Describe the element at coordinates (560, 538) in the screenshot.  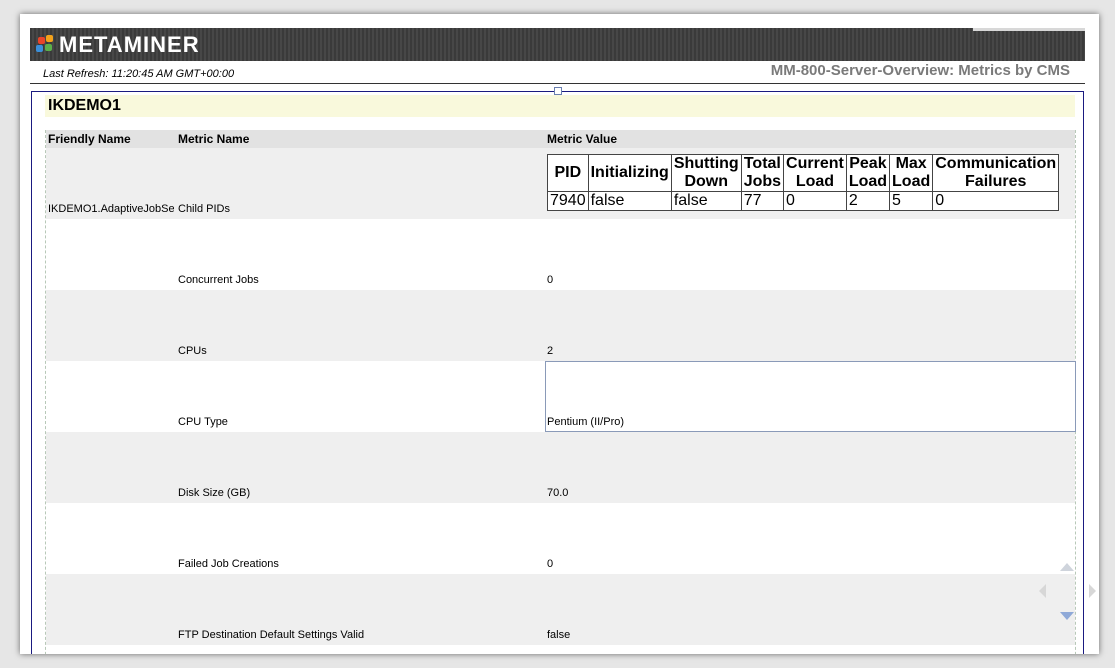
I see `table-row: Failed Job Creations 0` at that location.